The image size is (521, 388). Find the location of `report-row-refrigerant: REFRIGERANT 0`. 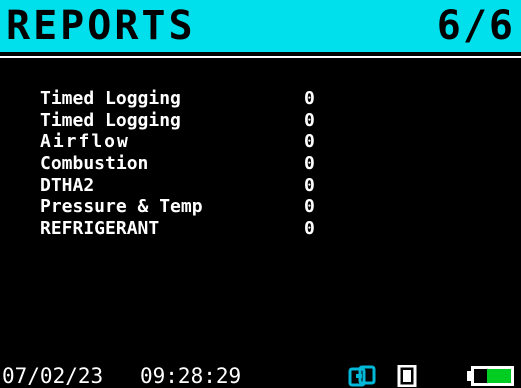

report-row-refrigerant: REFRIGERANT 0 is located at coordinates (177, 229).